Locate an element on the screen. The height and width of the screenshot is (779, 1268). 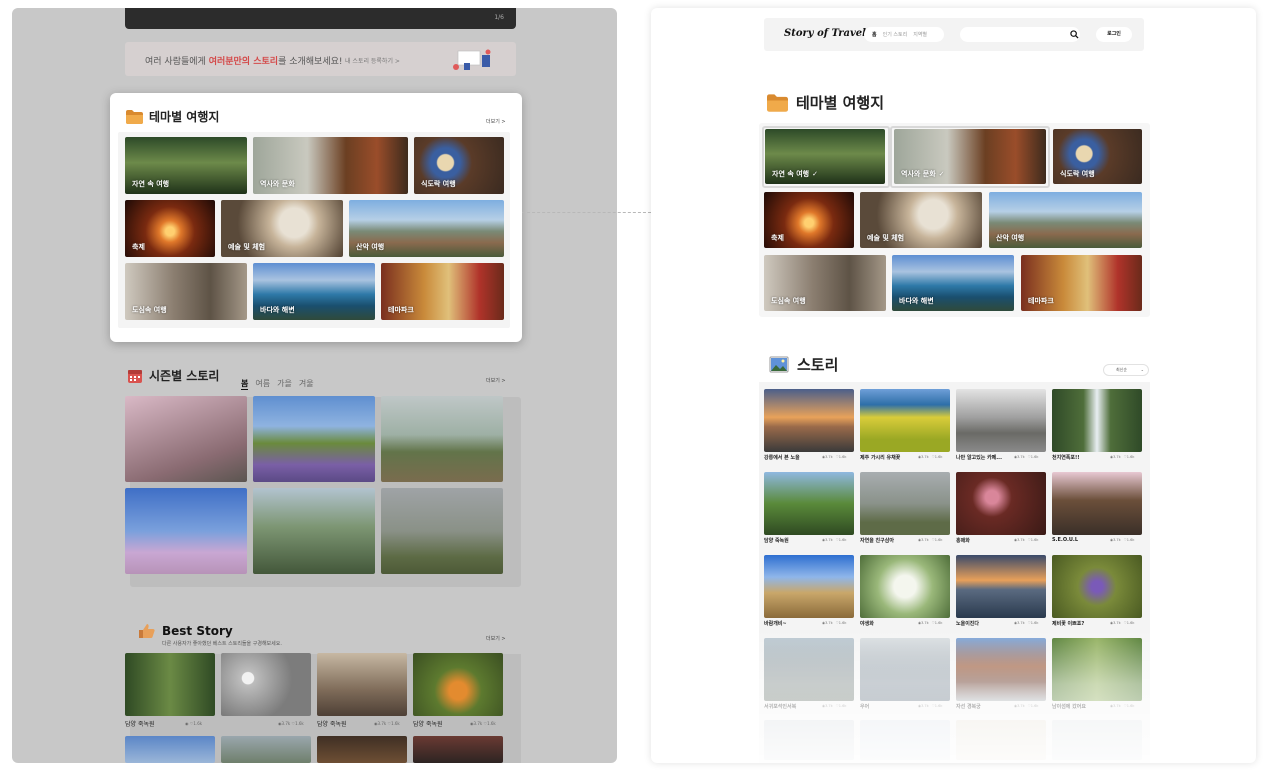
theme-tile-sea-right: 바다와 해변 is located at coordinates (953, 283).